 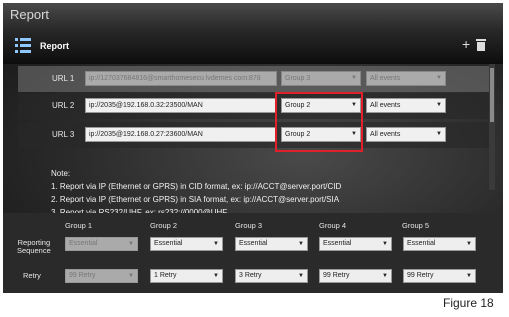 I want to click on url-2-events-value: All events, so click(x=385, y=105).